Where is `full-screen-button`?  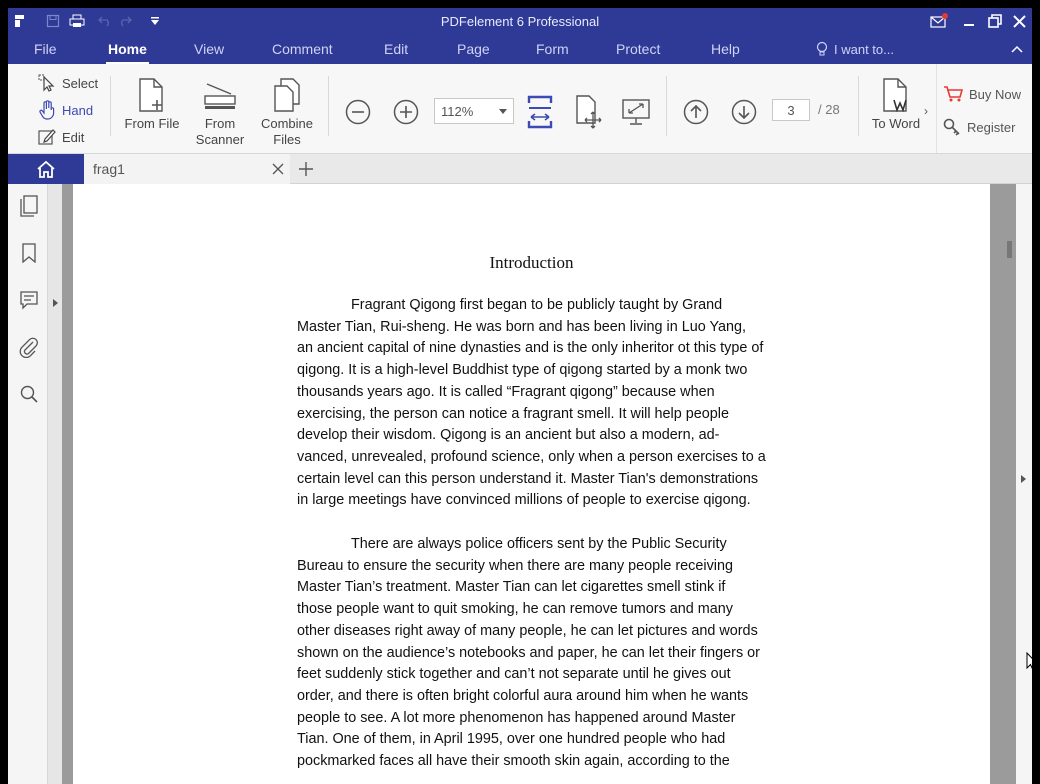 full-screen-button is located at coordinates (636, 112).